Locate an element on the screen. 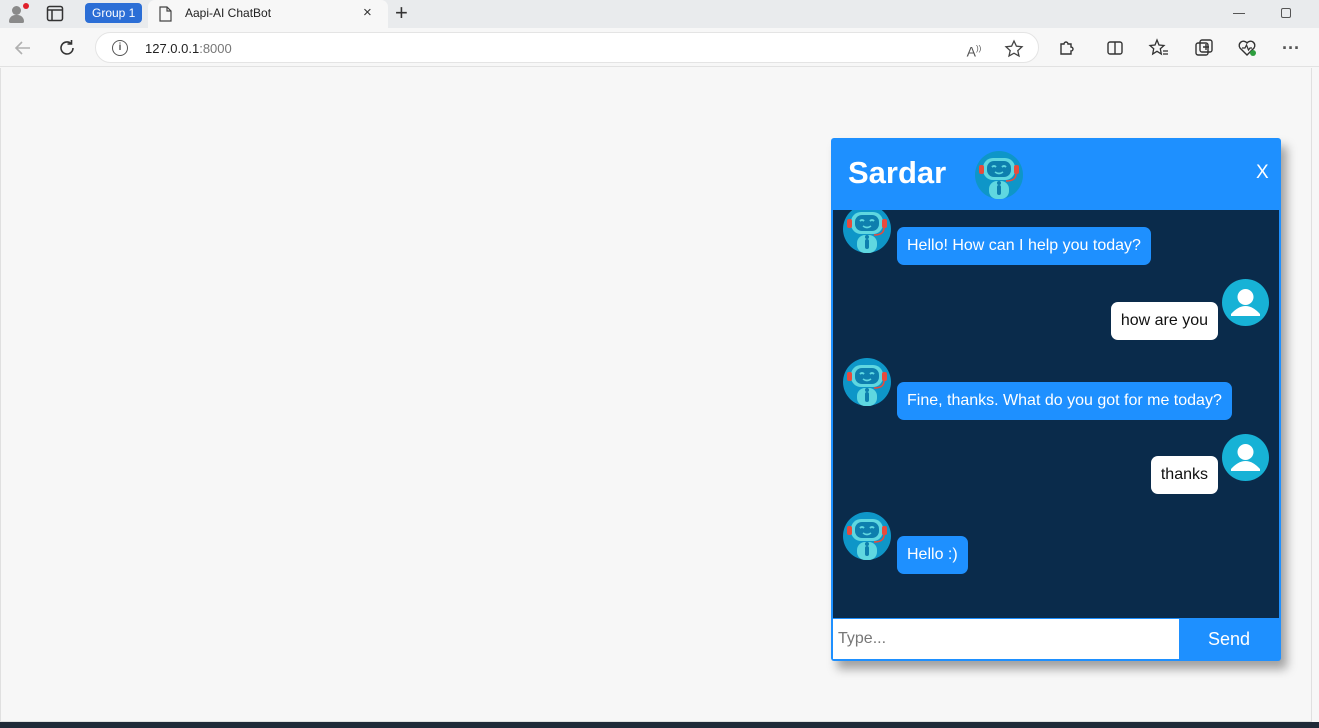 The image size is (1319, 728). refresh-icon is located at coordinates (67, 48).